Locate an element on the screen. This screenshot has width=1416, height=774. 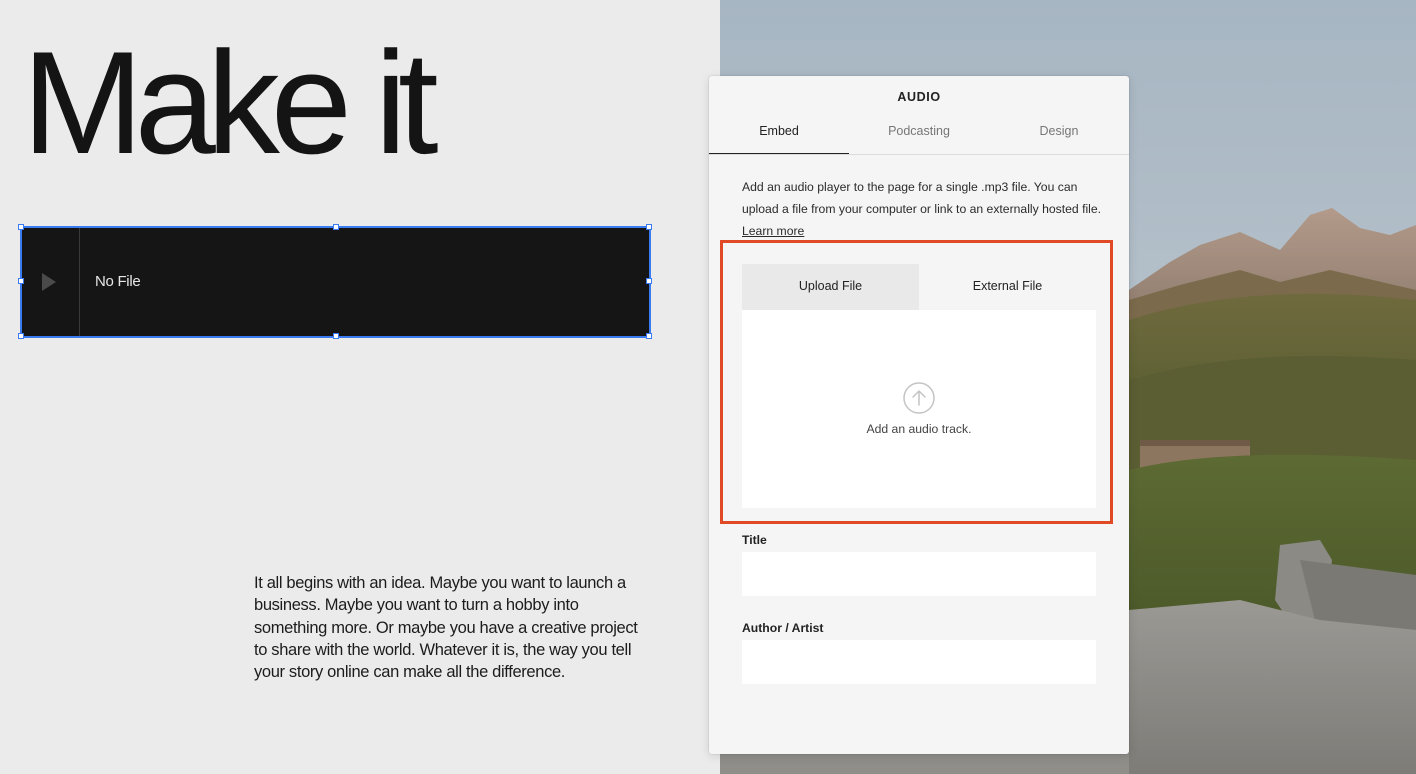
resize-handle-left is located at coordinates (21, 281).